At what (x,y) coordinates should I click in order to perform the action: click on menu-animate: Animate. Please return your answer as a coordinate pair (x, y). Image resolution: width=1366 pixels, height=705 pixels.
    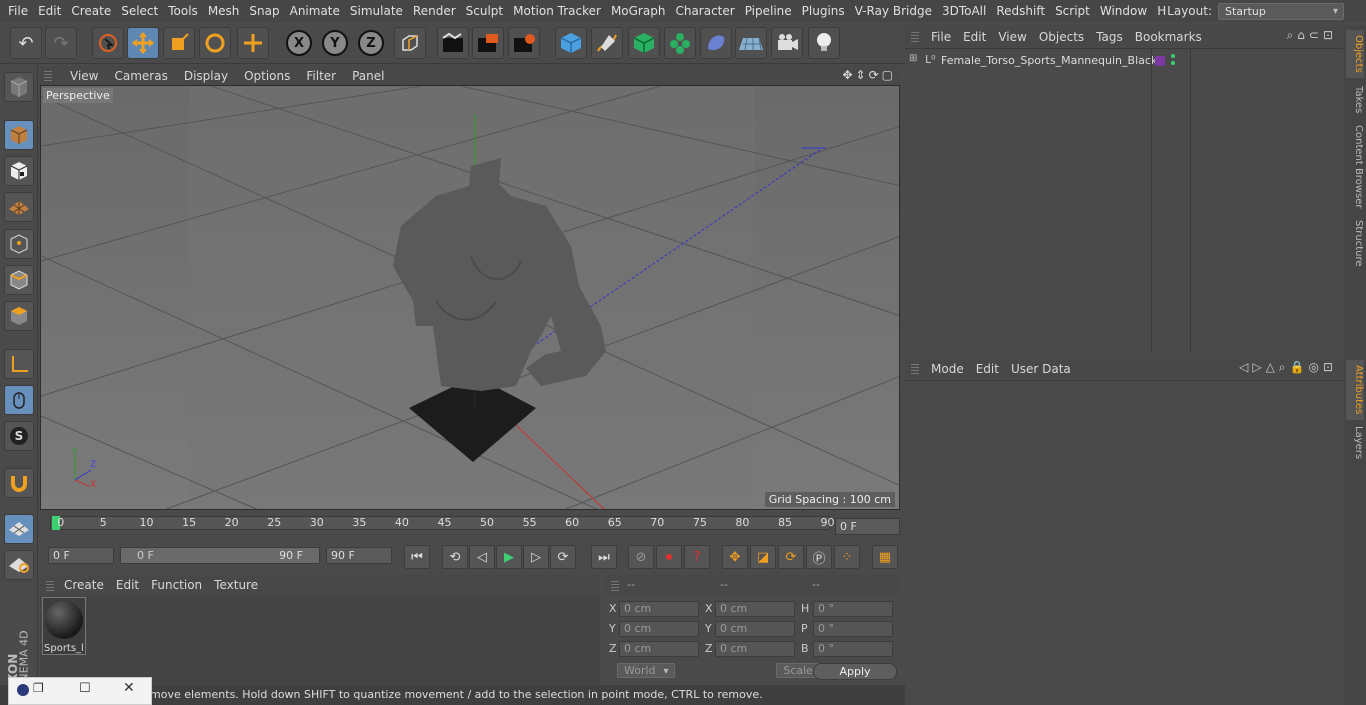
    Looking at the image, I should click on (315, 11).